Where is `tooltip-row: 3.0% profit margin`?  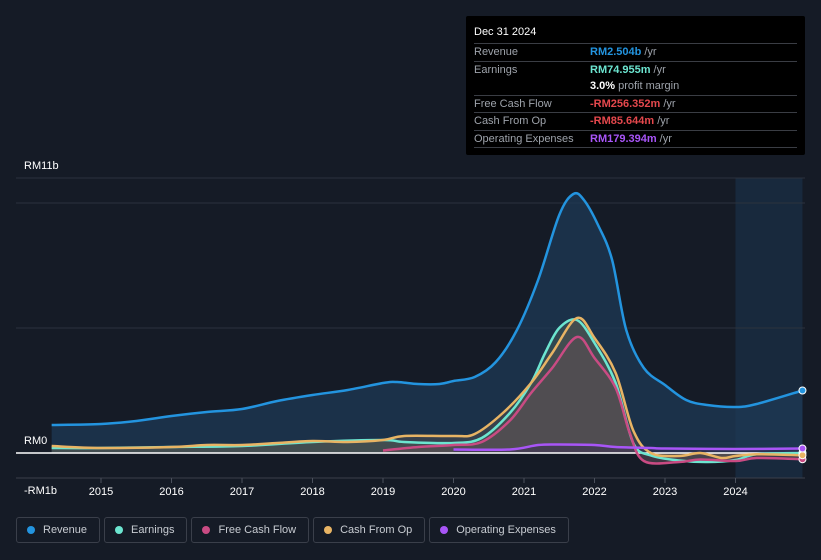
tooltip-row: 3.0% profit margin is located at coordinates (635, 87).